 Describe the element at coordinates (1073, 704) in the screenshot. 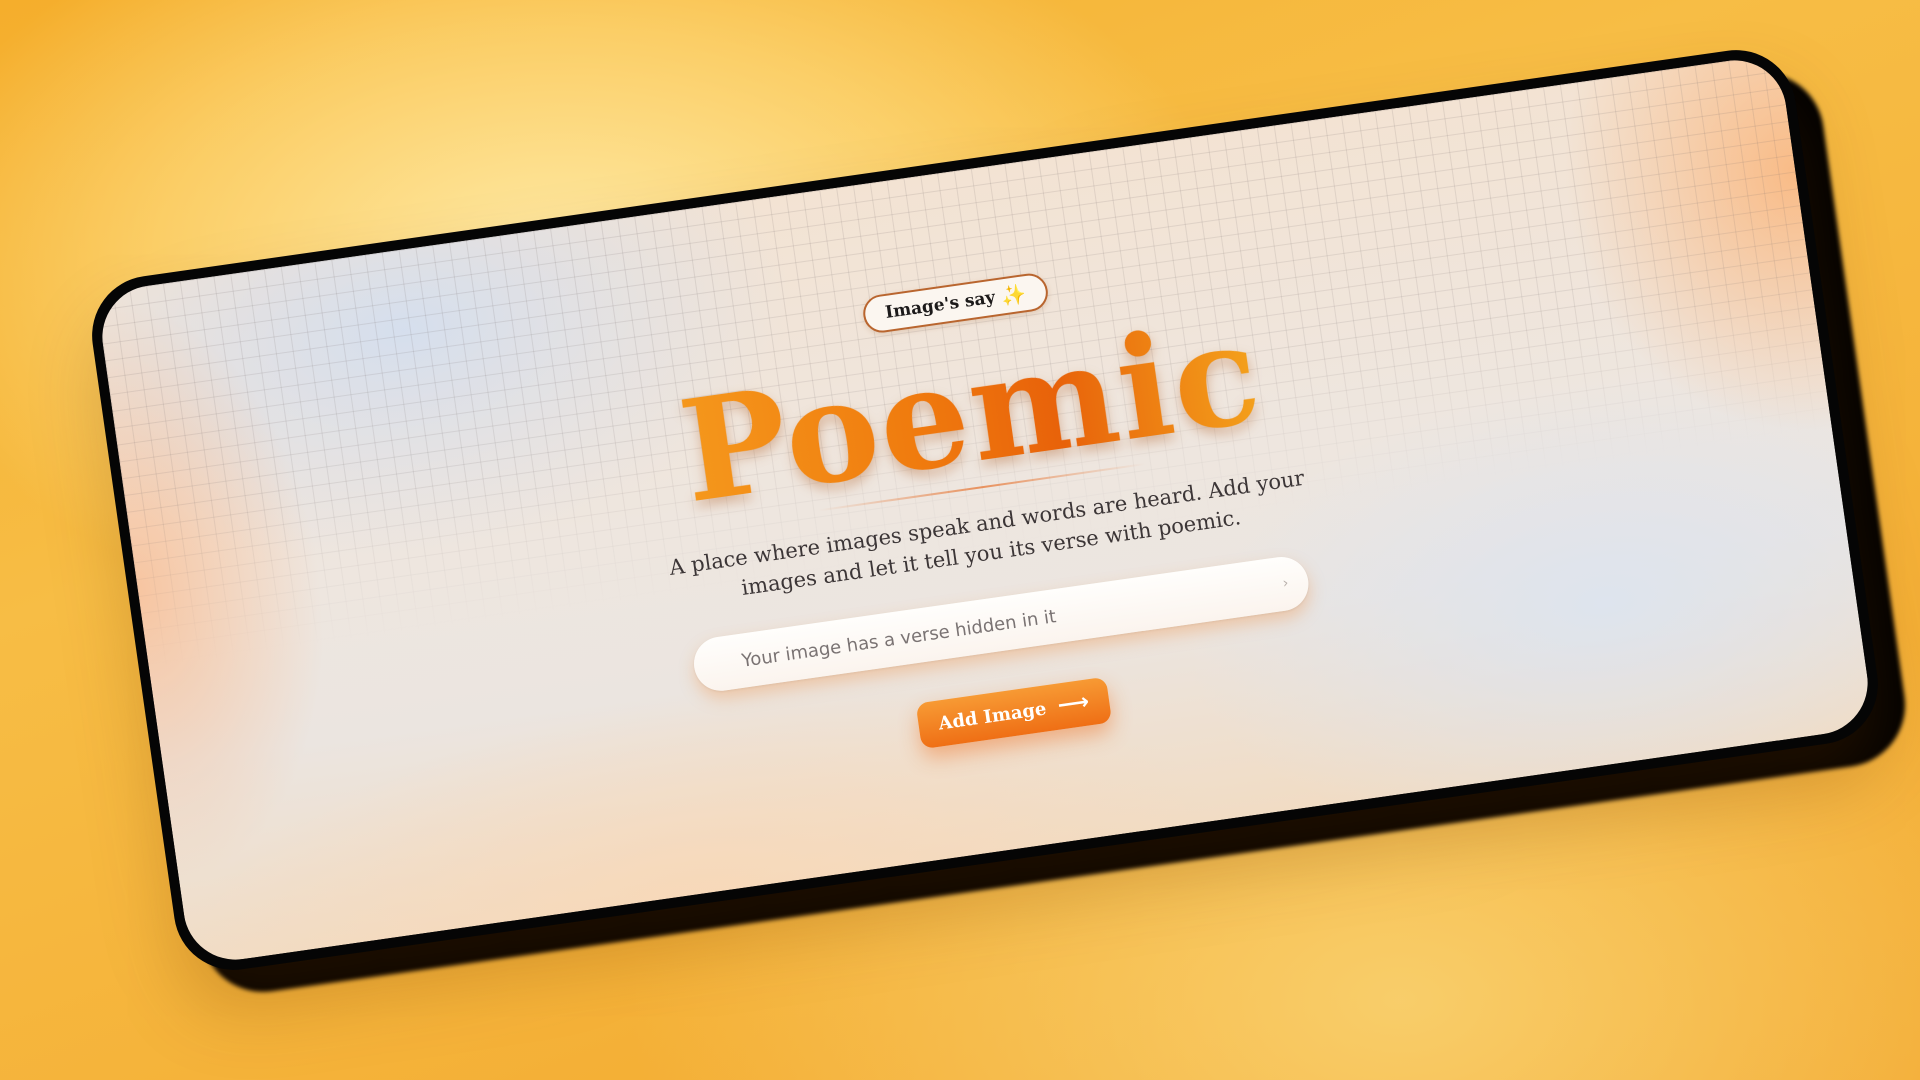

I see `arrow-right-icon: ⟶` at that location.